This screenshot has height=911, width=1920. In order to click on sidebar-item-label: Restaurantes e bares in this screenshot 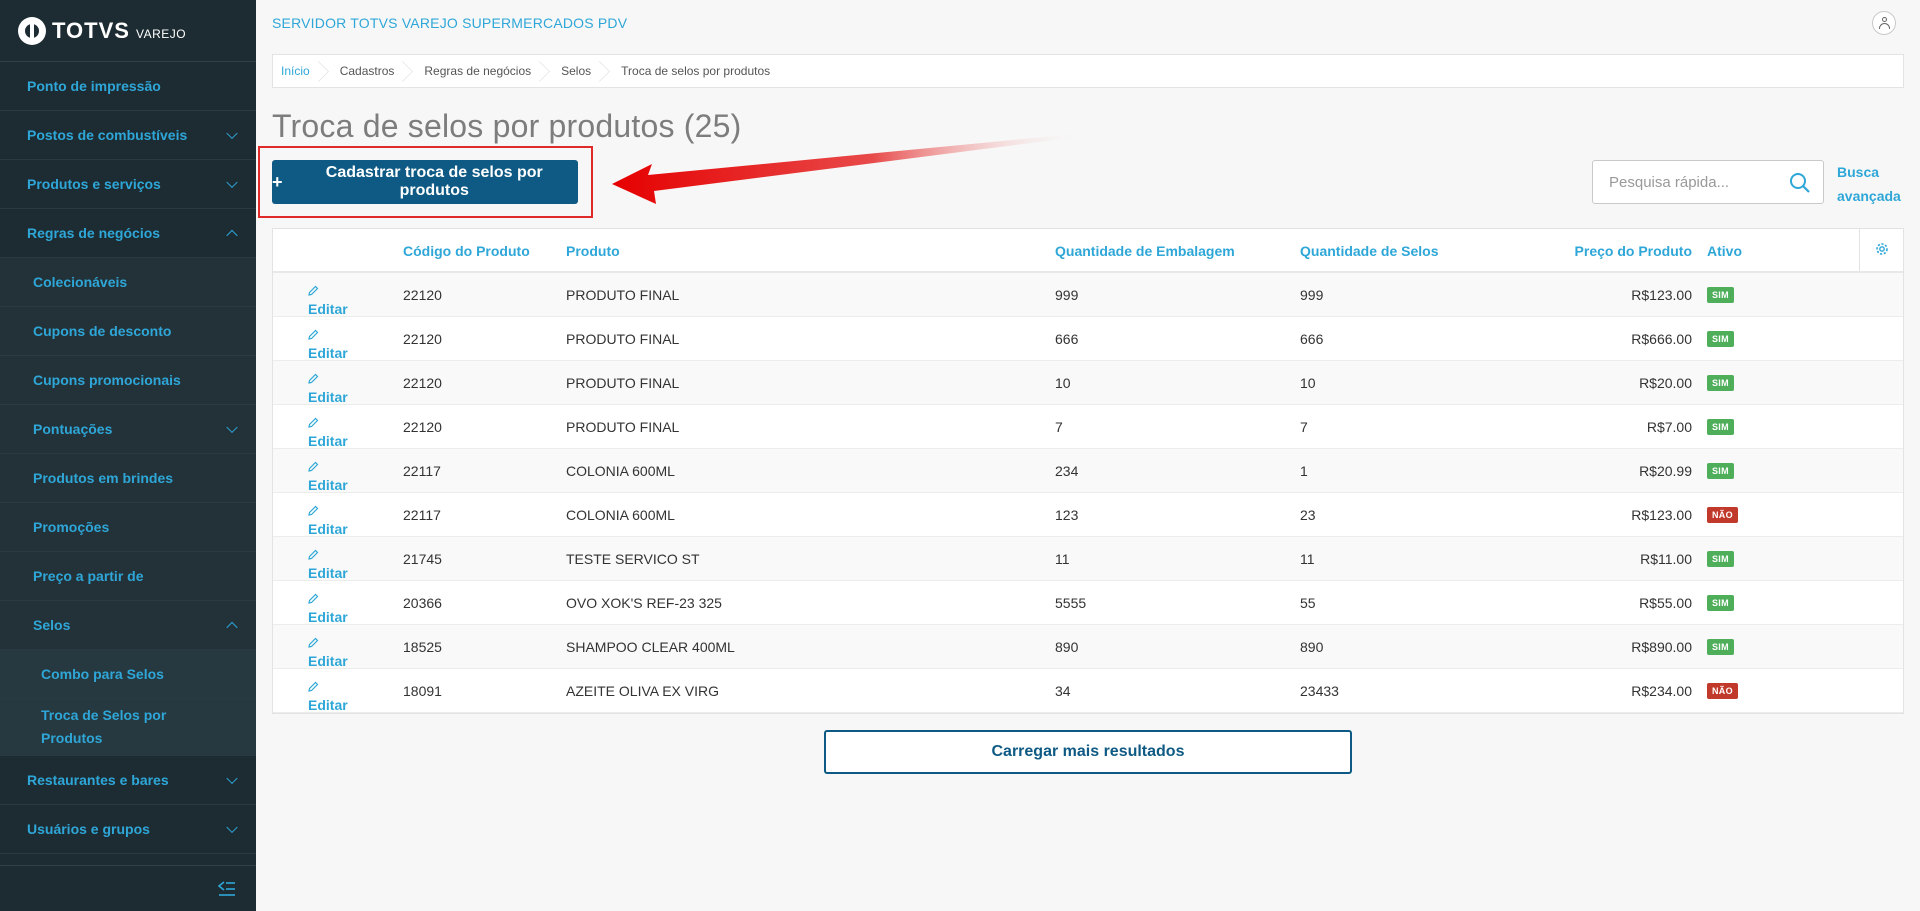, I will do `click(98, 780)`.